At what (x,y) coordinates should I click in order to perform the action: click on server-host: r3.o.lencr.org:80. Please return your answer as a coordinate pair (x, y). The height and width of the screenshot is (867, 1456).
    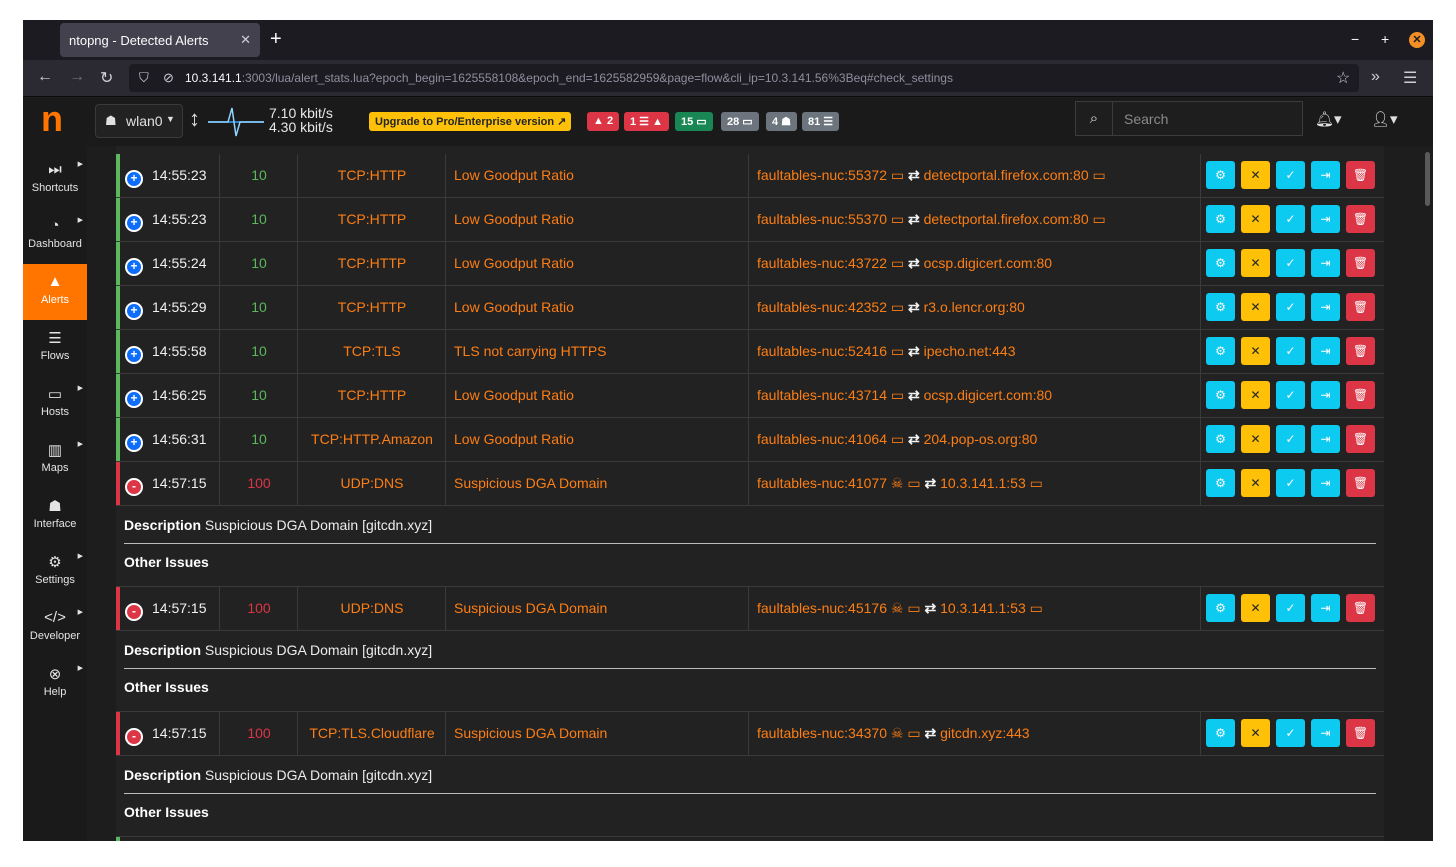
    Looking at the image, I should click on (974, 307).